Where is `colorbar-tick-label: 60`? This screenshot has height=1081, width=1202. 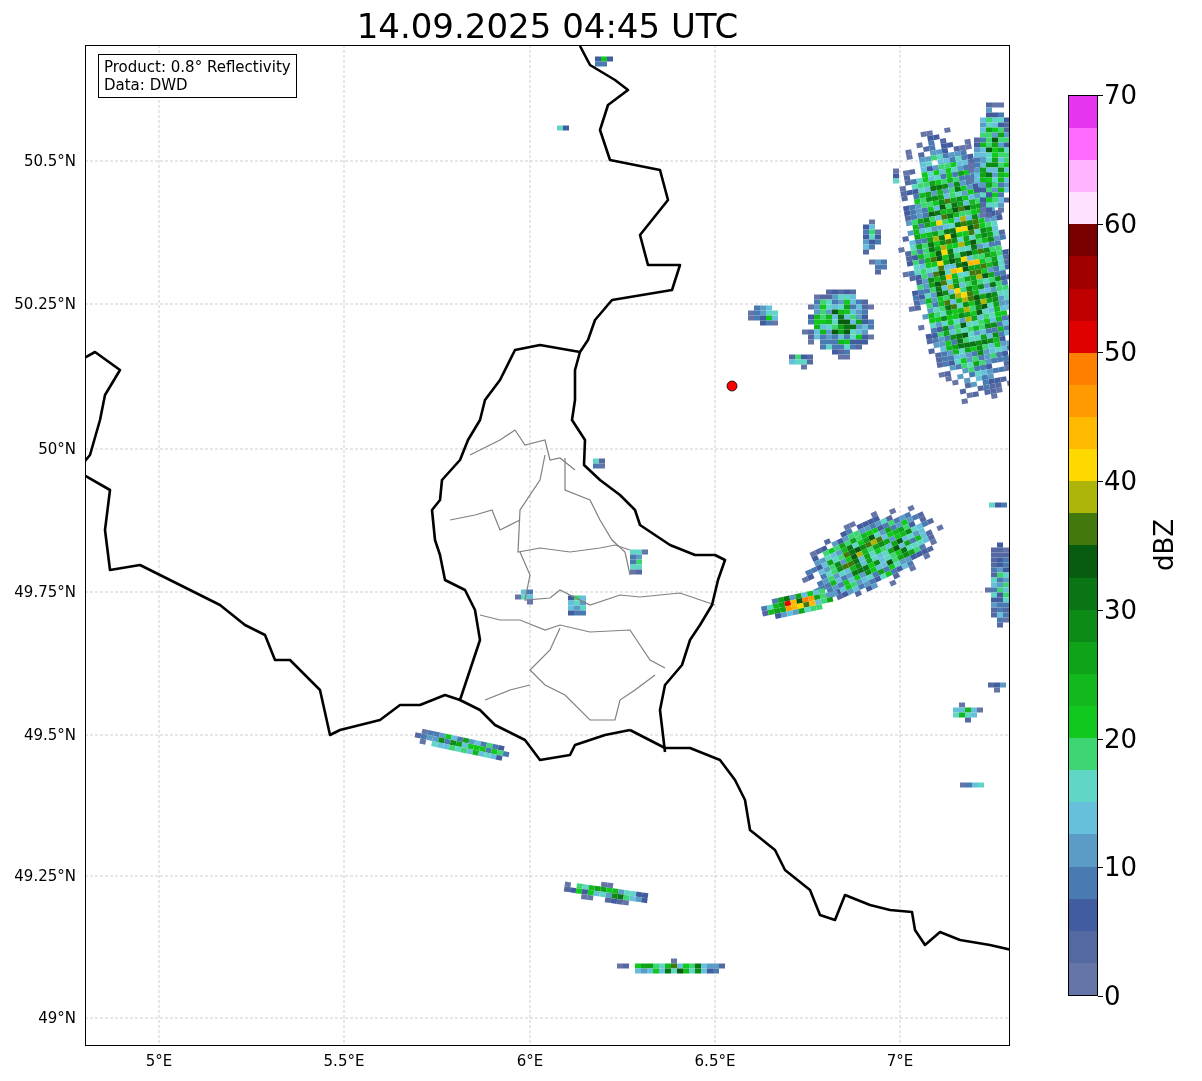
colorbar-tick-label: 60 is located at coordinates (1121, 223).